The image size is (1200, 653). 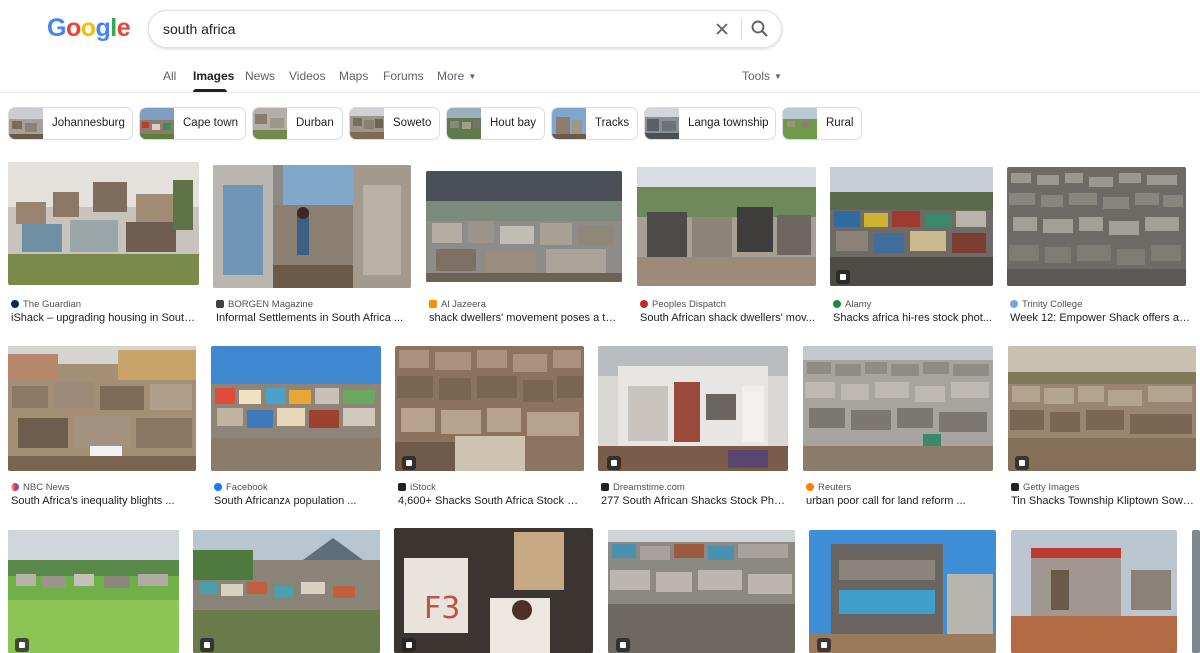 I want to click on image-result: F3, so click(x=494, y=590).